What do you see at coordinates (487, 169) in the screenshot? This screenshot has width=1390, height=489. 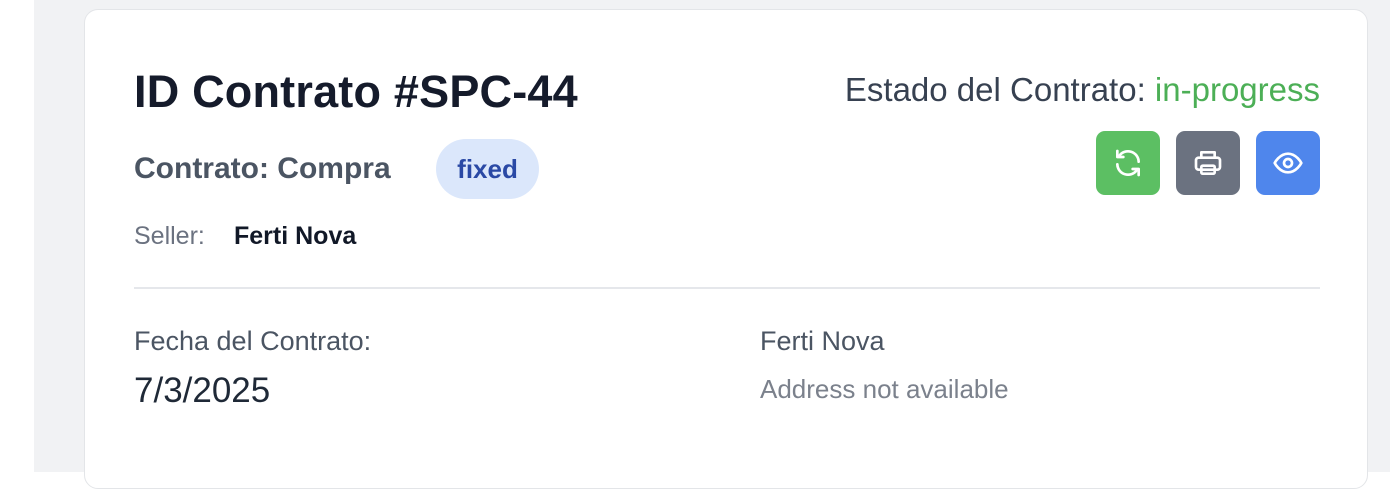 I see `price-type-badge: fixed` at bounding box center [487, 169].